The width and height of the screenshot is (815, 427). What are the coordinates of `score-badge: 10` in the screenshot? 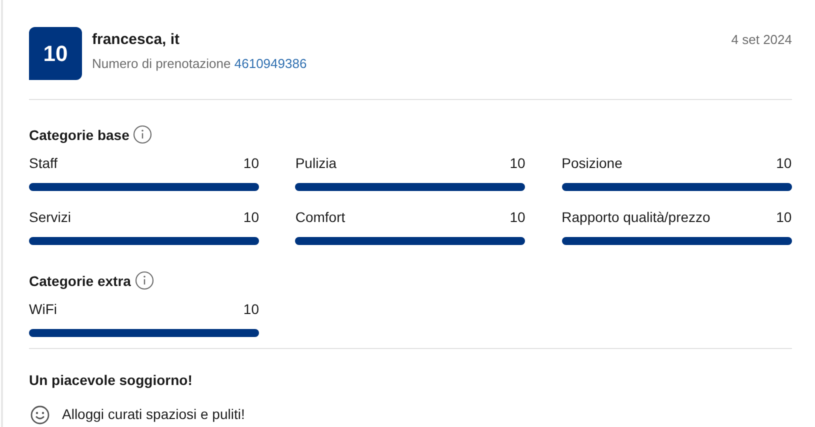 It's located at (55, 53).